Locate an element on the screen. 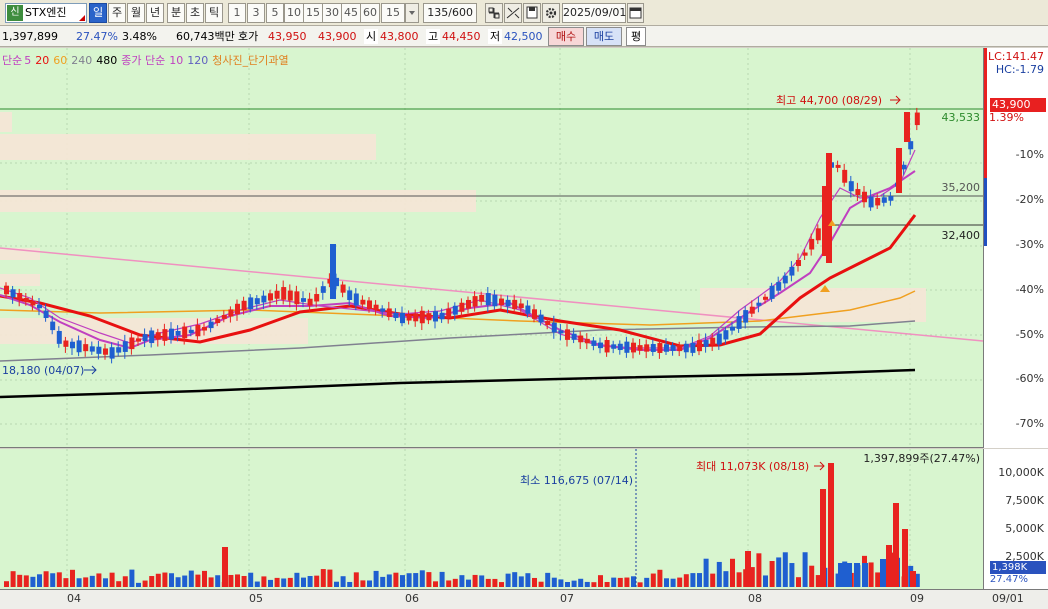 This screenshot has height=609, width=1048. buy-button: 매수 is located at coordinates (566, 36).